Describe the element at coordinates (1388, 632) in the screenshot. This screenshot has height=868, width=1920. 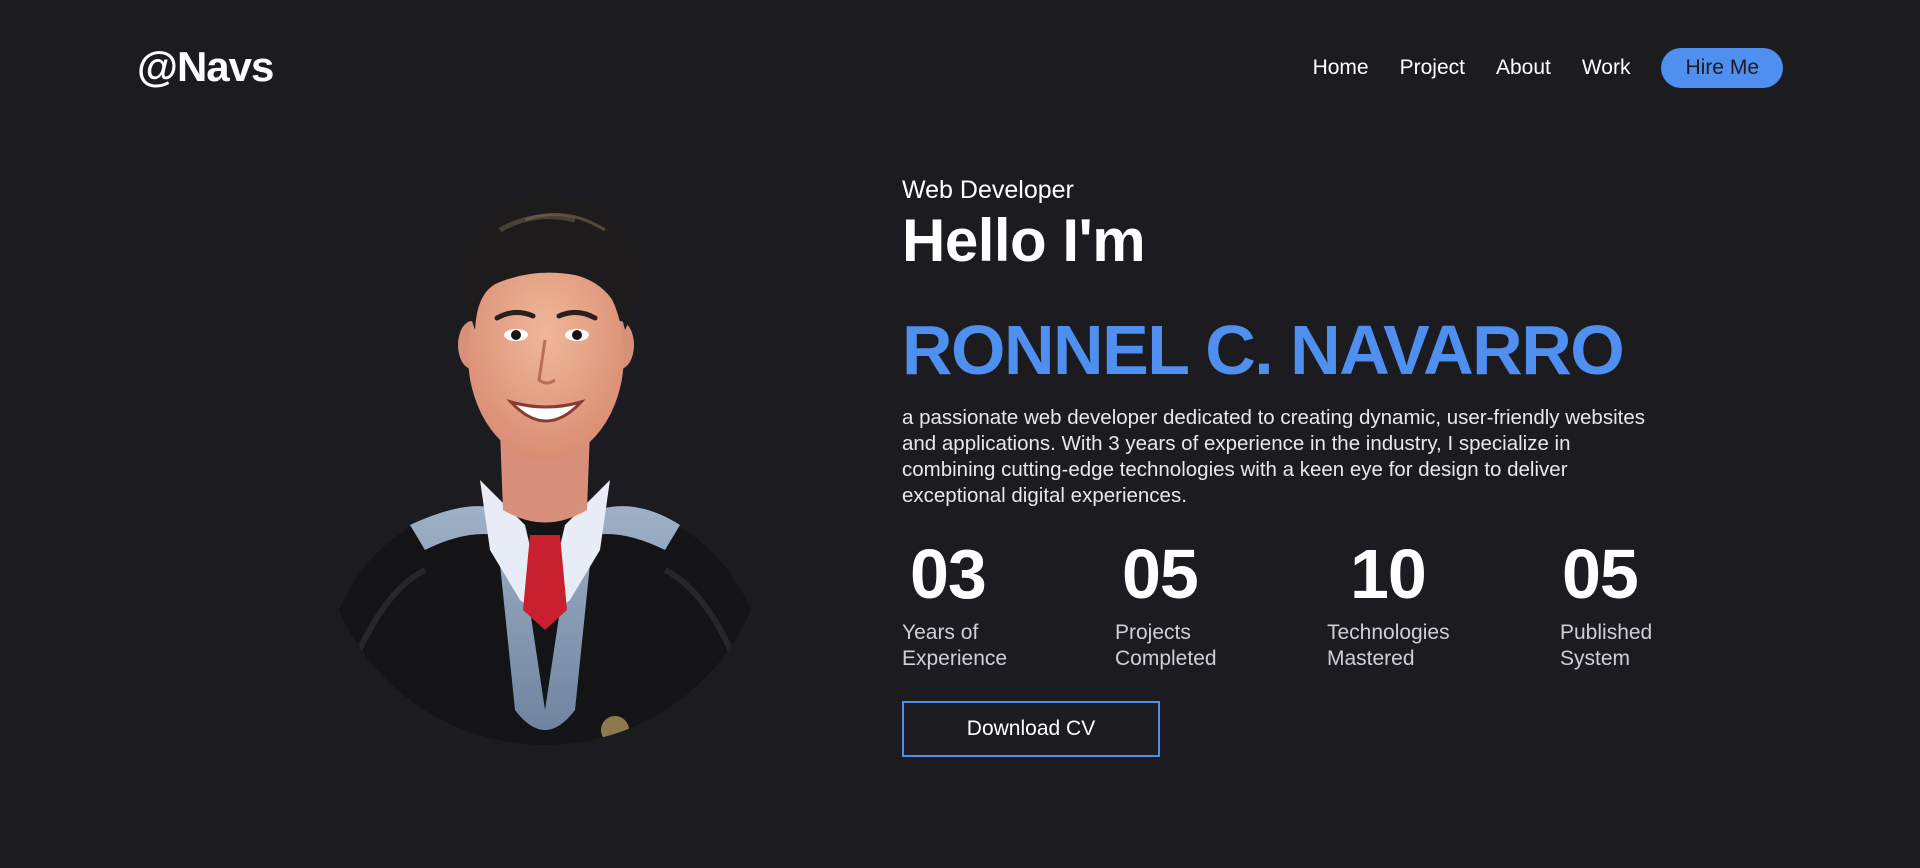
I see `stat-label-line: Technologies` at that location.